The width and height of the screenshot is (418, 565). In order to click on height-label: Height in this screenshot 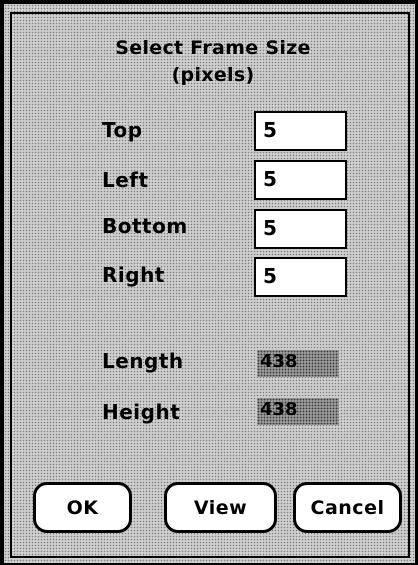, I will do `click(141, 412)`.